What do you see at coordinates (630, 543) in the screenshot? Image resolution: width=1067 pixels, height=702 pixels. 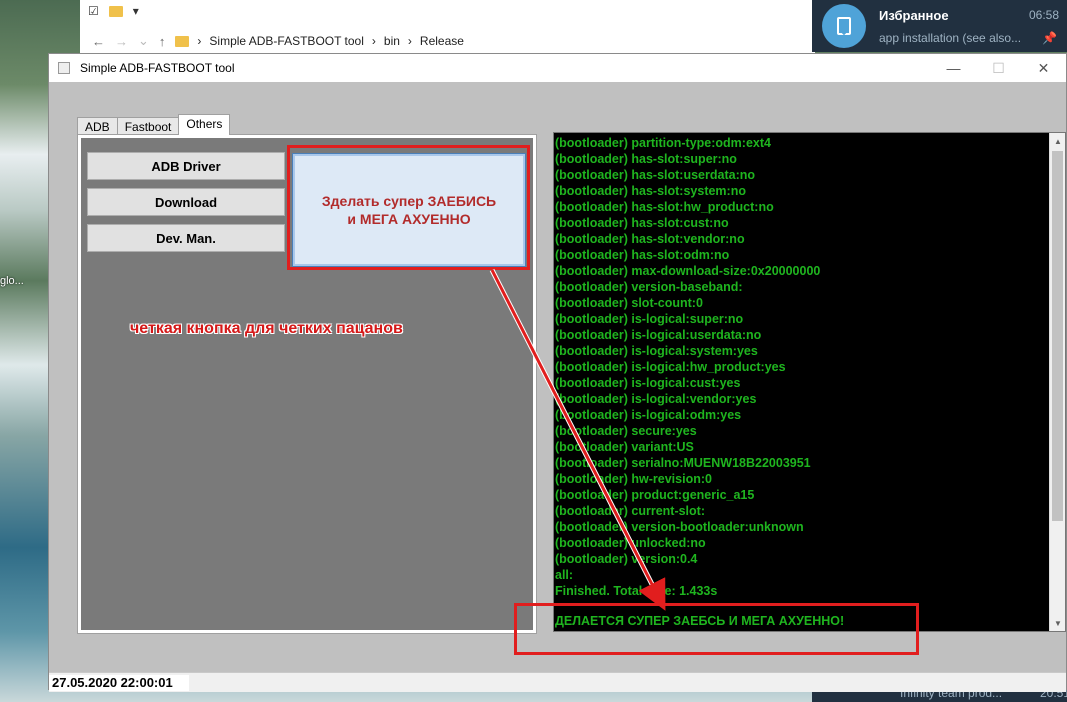 I see `console-line: (bootloader) unlocked:no` at bounding box center [630, 543].